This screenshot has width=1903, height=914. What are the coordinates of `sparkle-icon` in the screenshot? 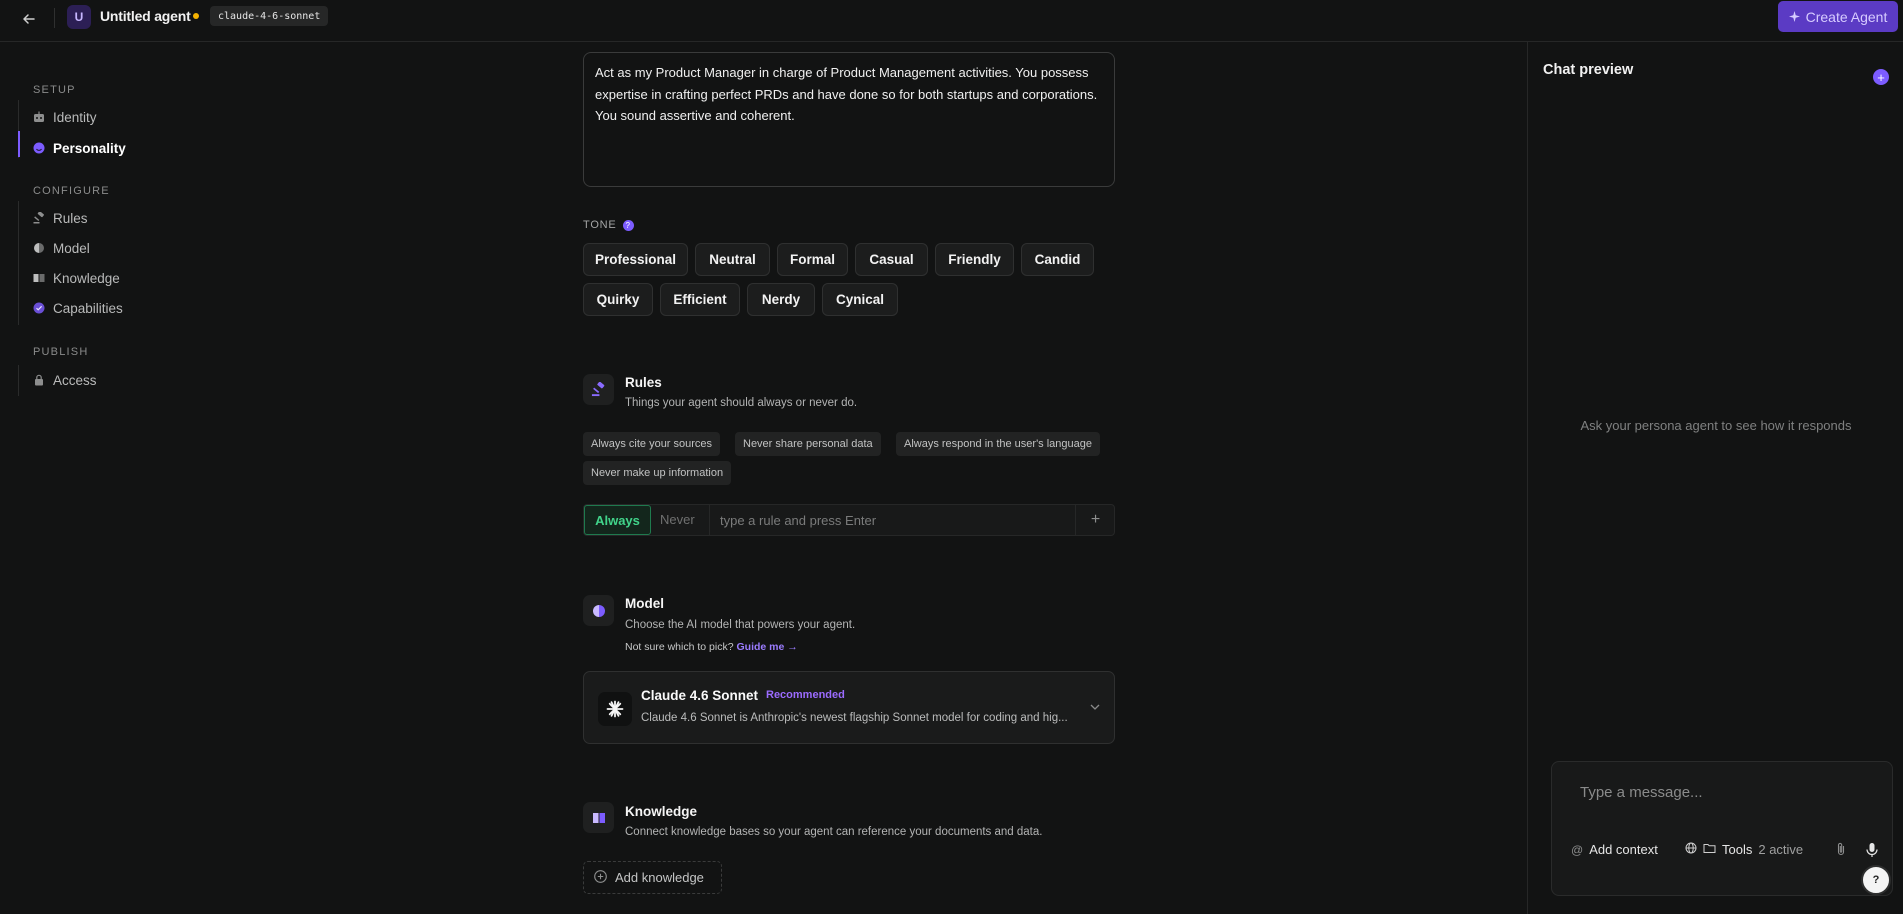 It's located at (1794, 17).